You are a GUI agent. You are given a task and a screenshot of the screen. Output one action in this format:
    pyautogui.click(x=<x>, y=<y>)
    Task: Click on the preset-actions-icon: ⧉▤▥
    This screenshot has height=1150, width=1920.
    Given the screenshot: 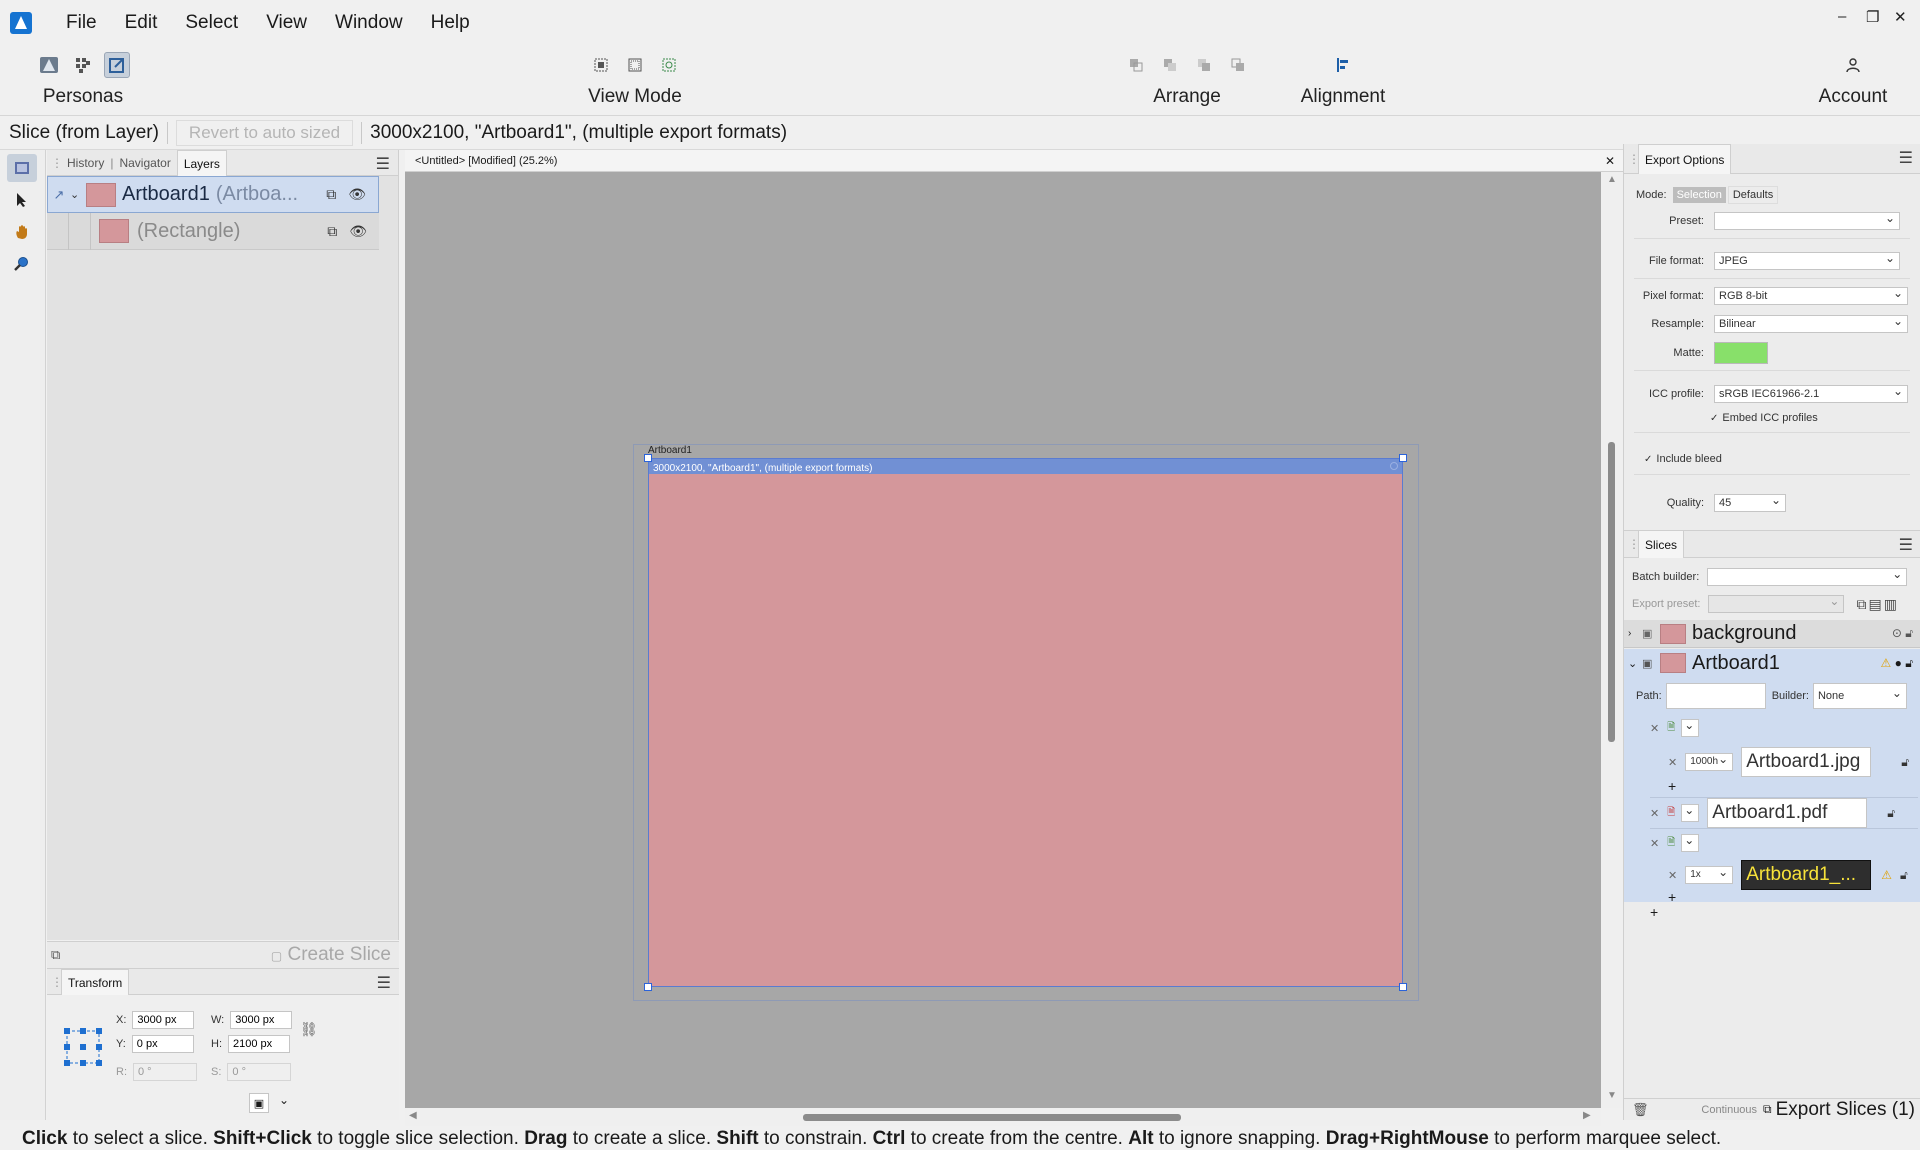 What is the action you would take?
    pyautogui.click(x=1877, y=604)
    